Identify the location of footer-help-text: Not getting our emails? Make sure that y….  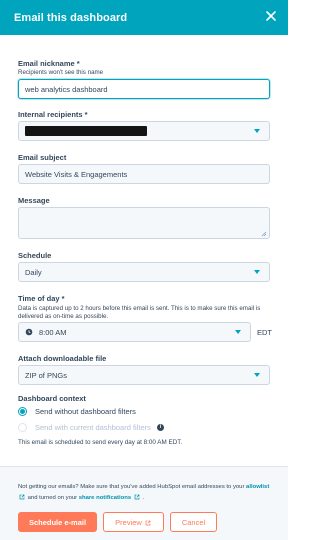
(146, 493).